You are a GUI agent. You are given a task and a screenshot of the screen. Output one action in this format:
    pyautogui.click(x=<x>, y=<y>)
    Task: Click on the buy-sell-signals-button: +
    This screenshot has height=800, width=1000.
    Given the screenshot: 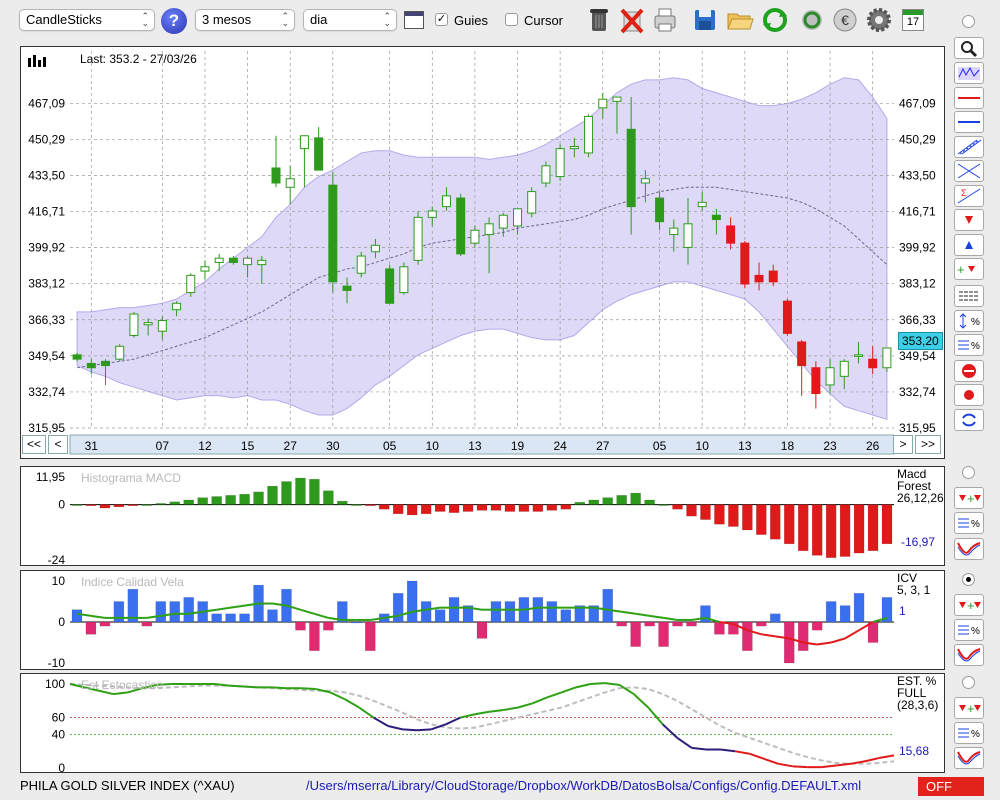 What is the action you would take?
    pyautogui.click(x=969, y=269)
    